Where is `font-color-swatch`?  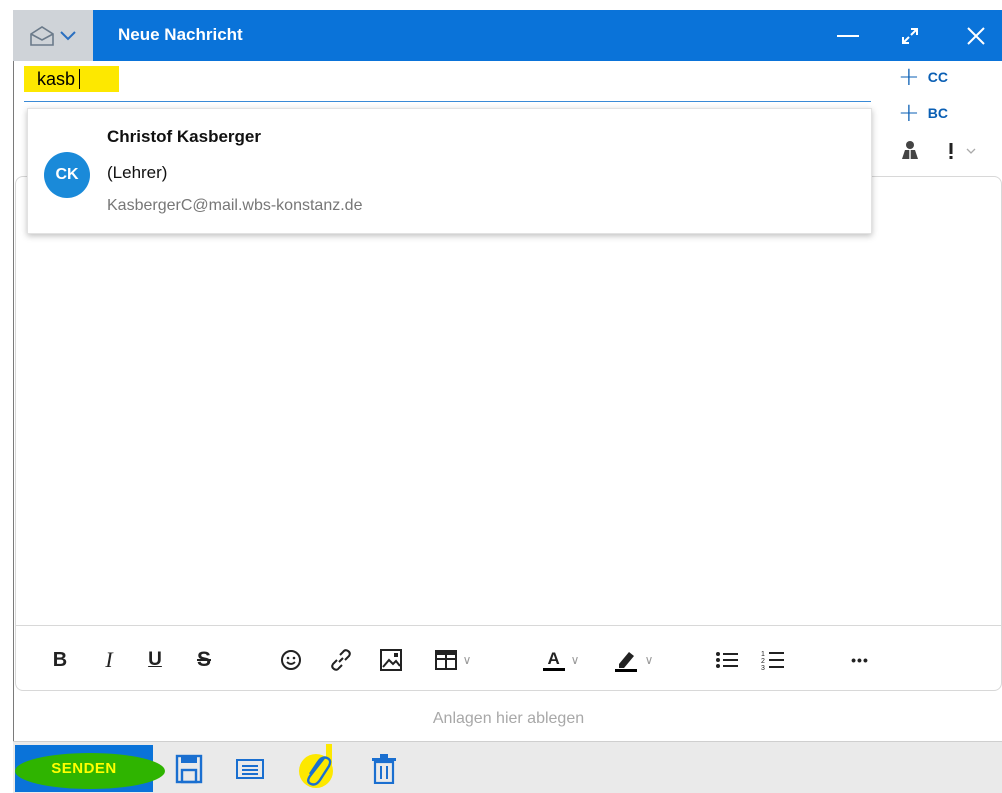 font-color-swatch is located at coordinates (553, 669).